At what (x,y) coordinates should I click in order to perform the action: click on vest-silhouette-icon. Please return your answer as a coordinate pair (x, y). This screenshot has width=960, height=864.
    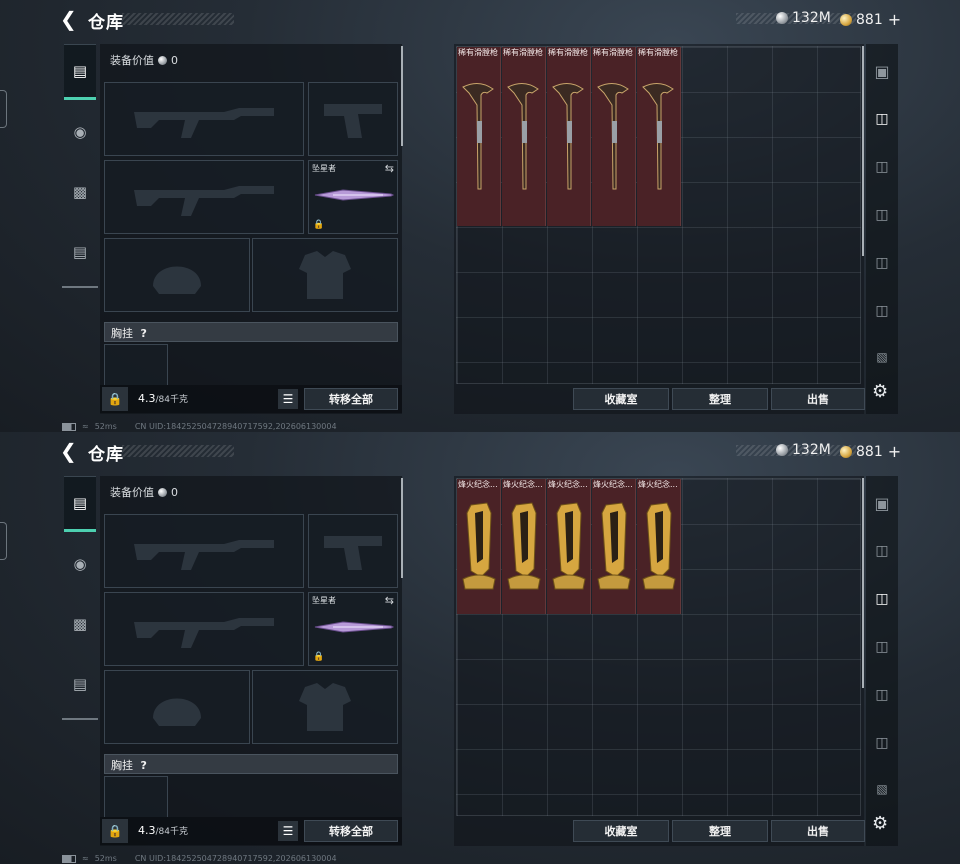
    Looking at the image, I should click on (325, 275).